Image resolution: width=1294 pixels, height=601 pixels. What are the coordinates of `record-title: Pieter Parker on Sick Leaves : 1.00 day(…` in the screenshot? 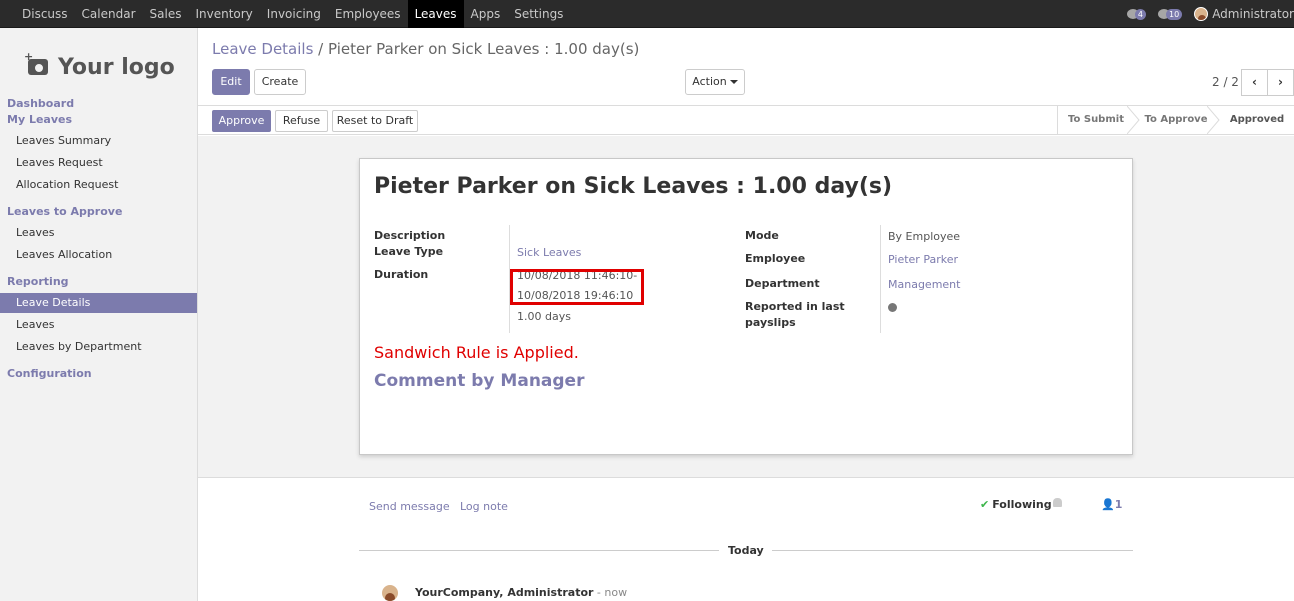 It's located at (633, 186).